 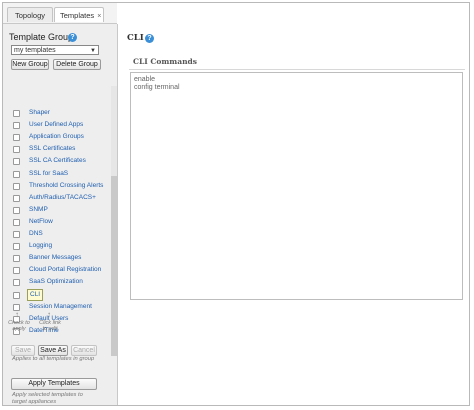 What do you see at coordinates (77, 64) in the screenshot?
I see `delete-group-button: Delete Group` at bounding box center [77, 64].